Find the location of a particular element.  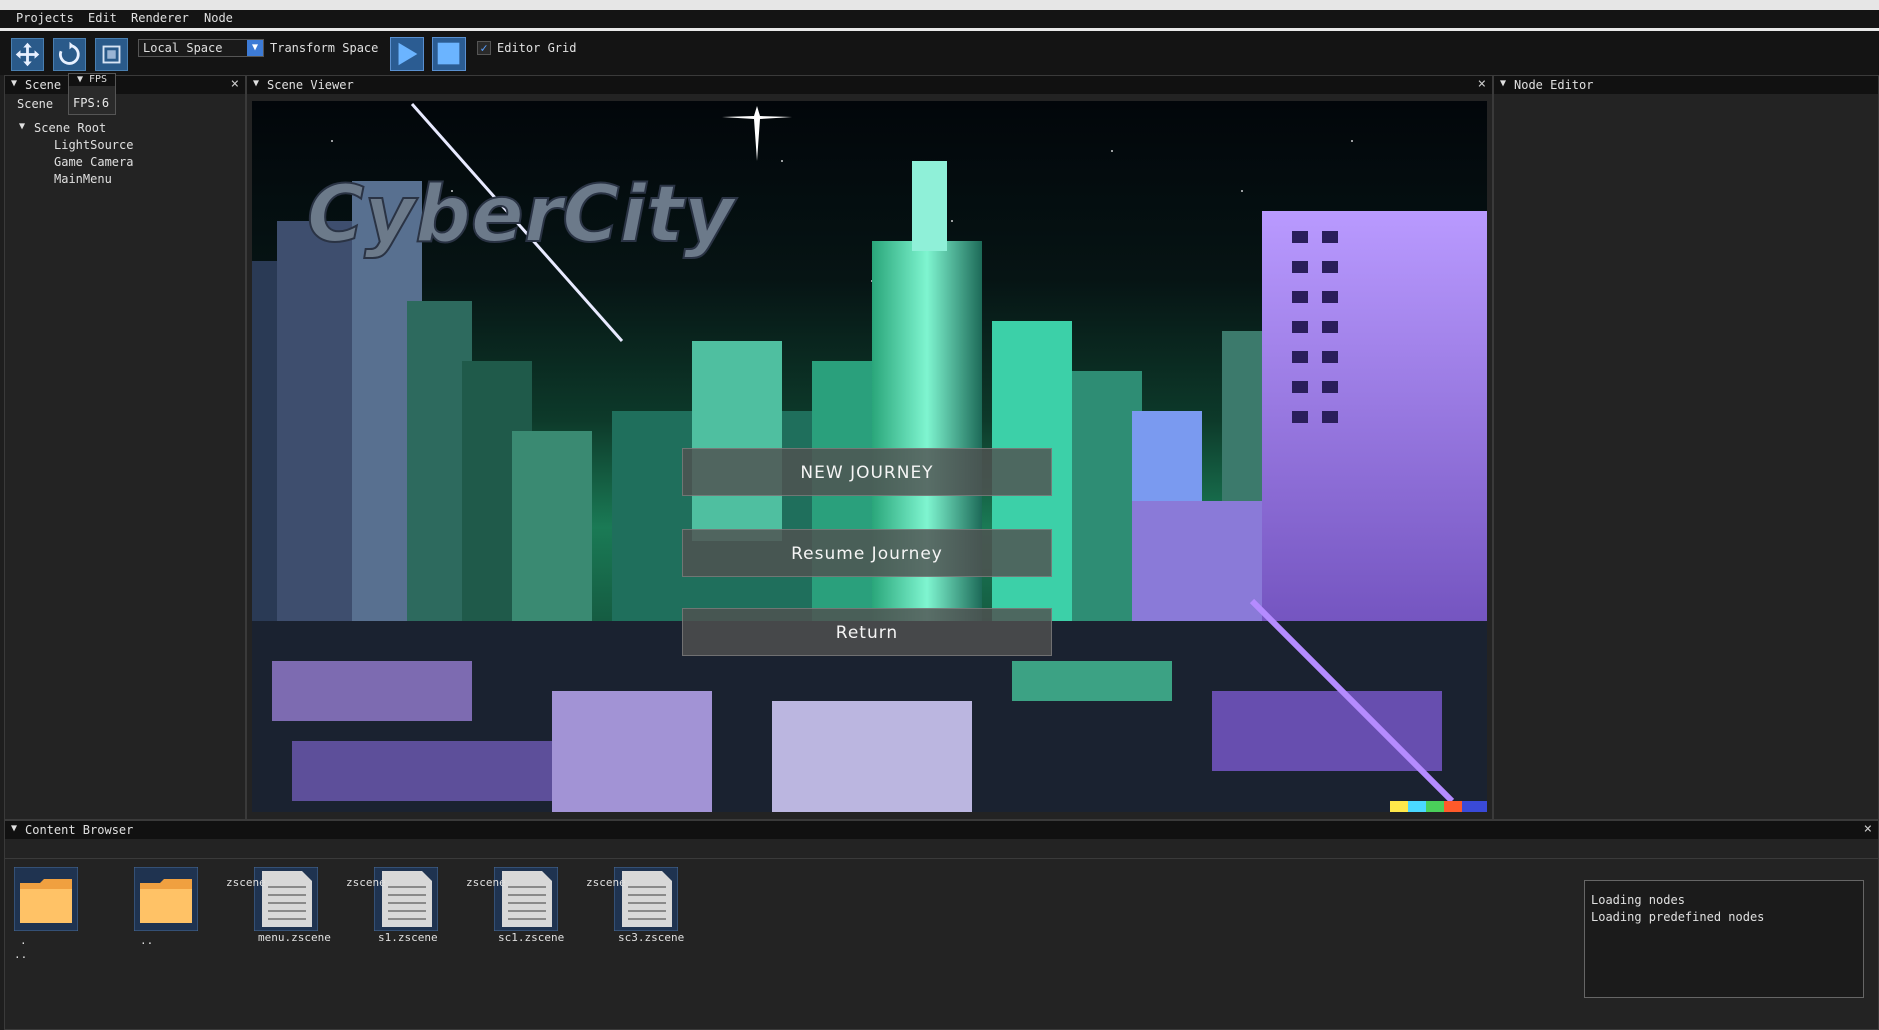

scale-tool-icon is located at coordinates (111, 54).